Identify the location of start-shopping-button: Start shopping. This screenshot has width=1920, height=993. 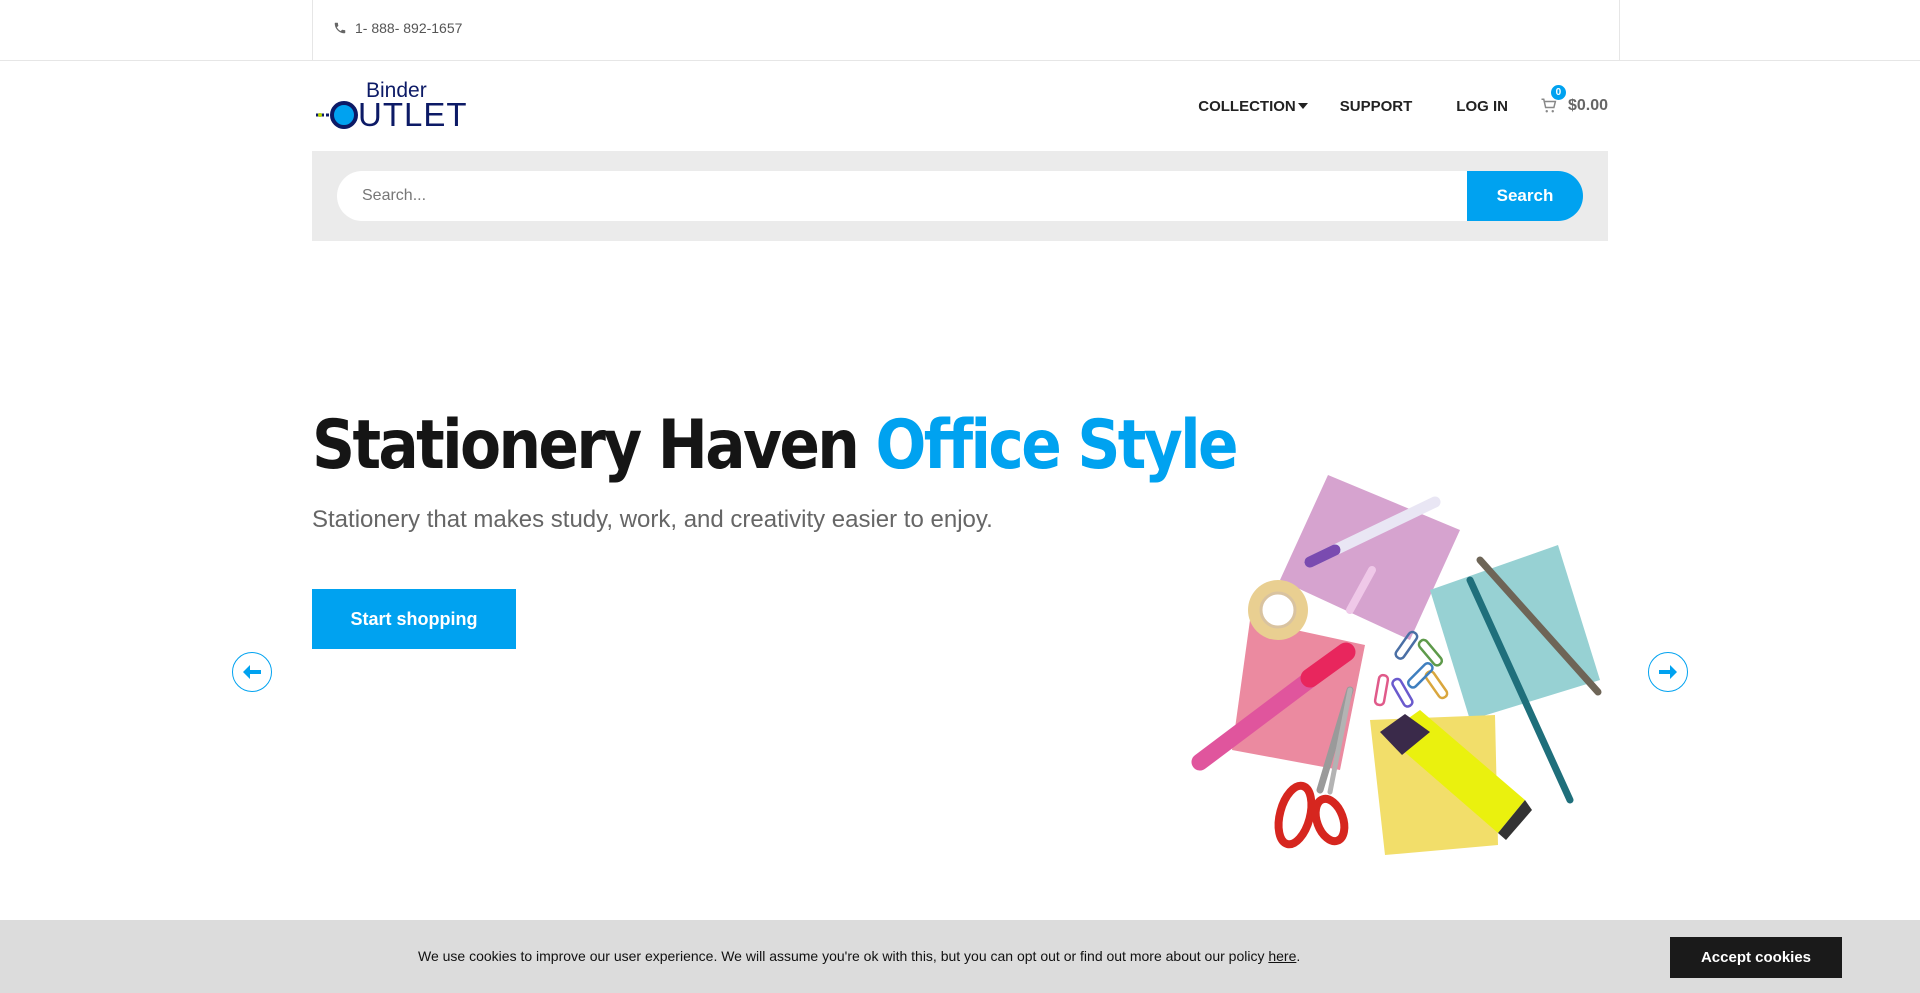
(414, 619).